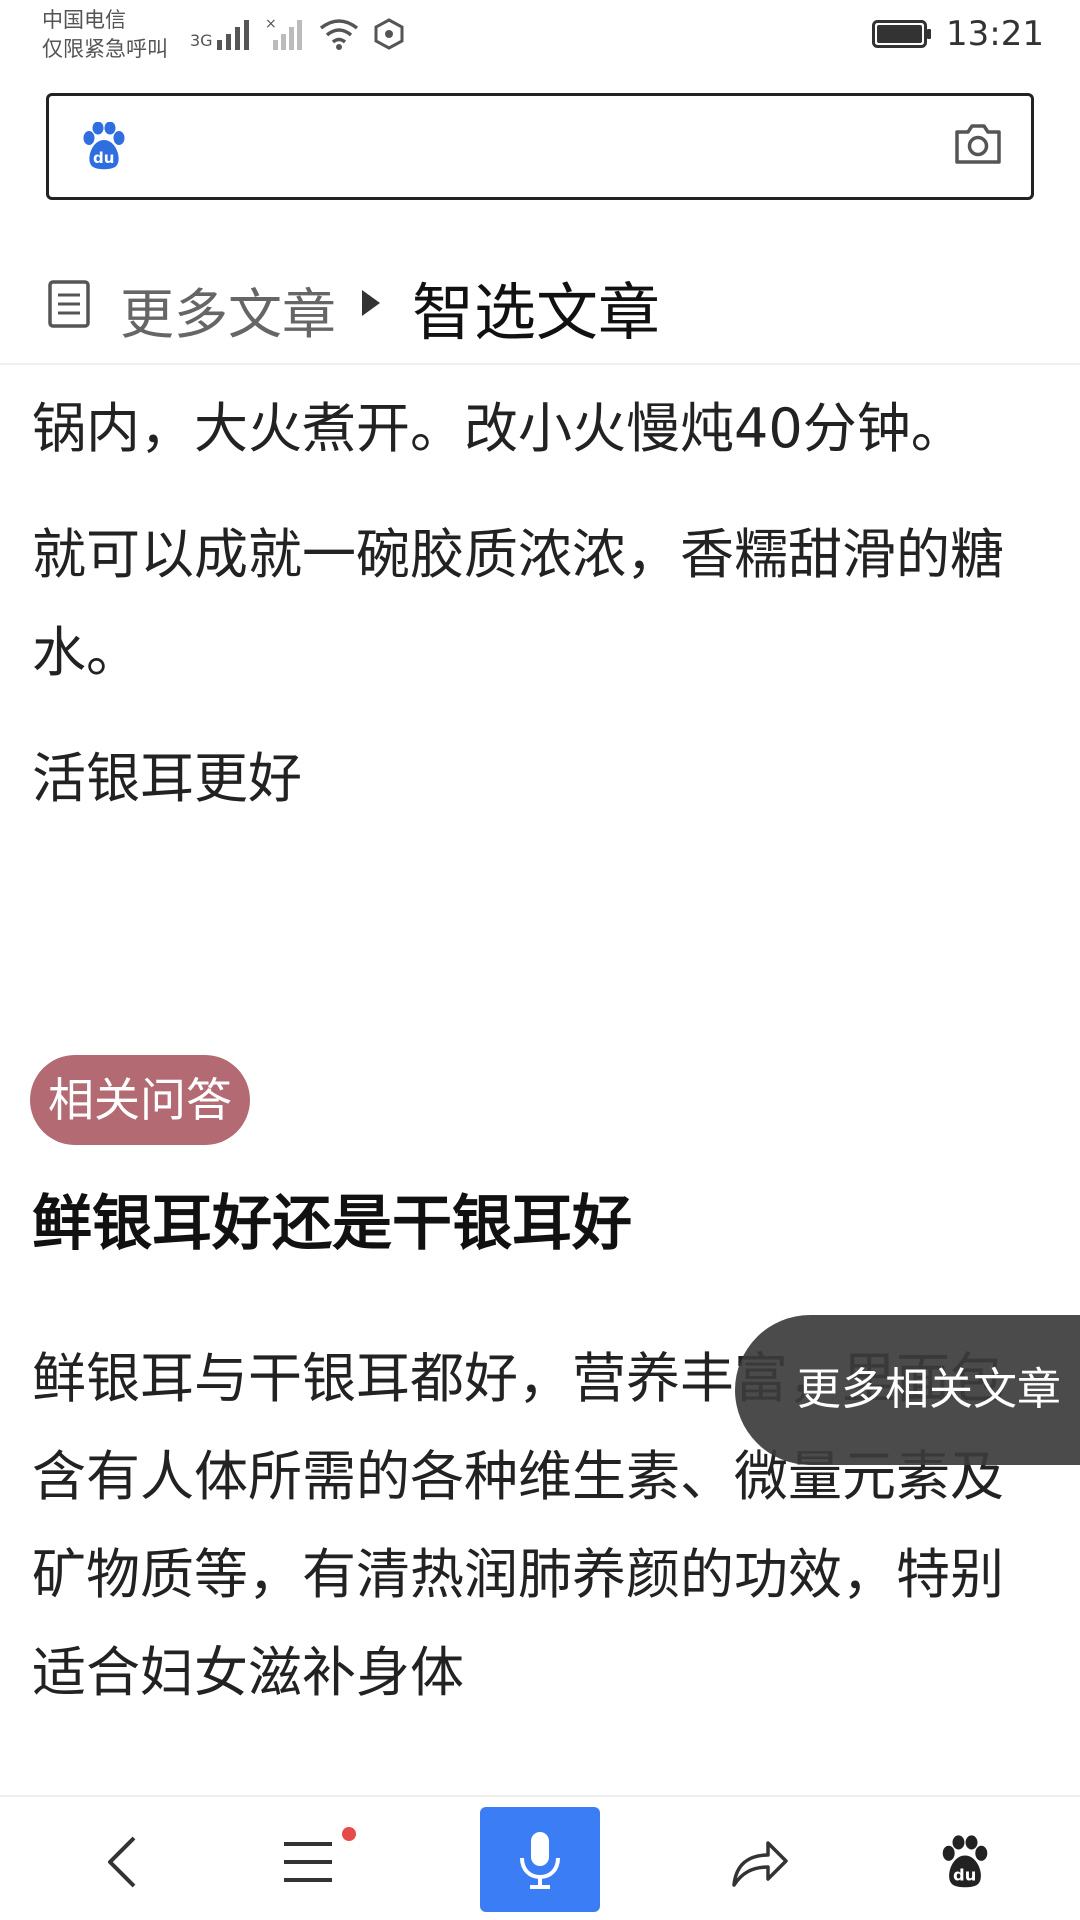 This screenshot has width=1080, height=1920. What do you see at coordinates (232, 35) in the screenshot?
I see `signal-icon` at bounding box center [232, 35].